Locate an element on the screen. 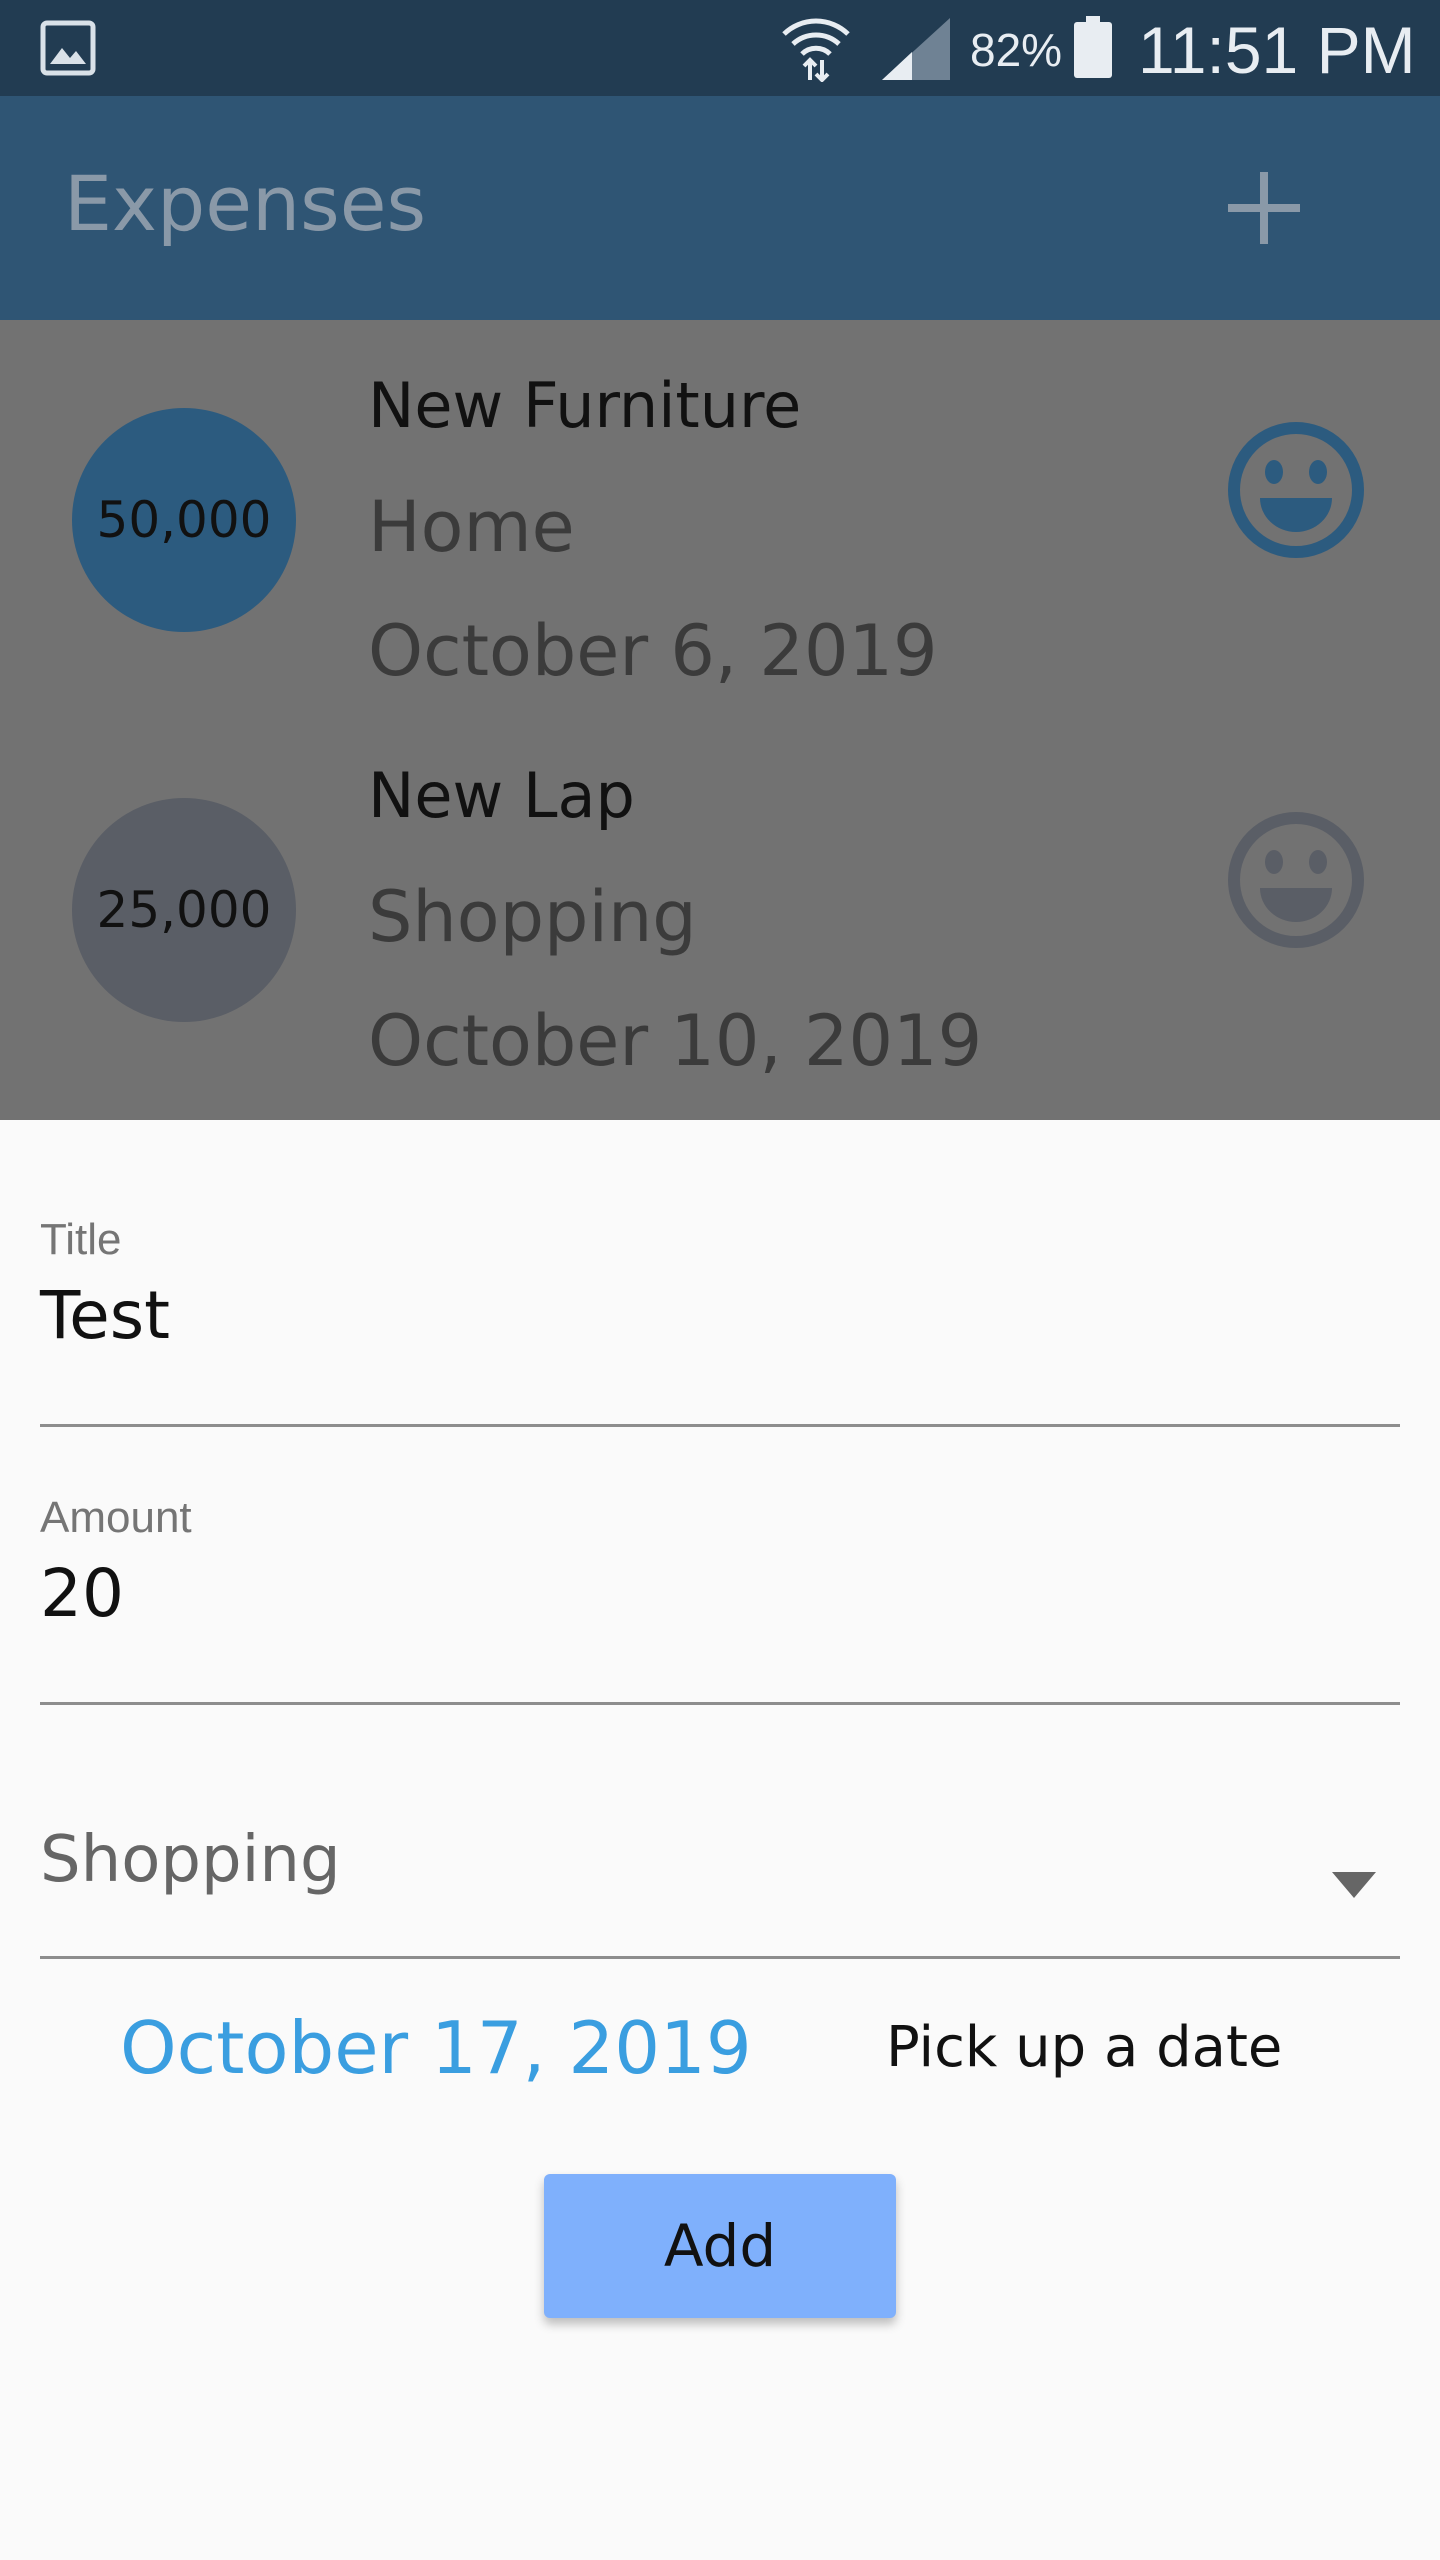 This screenshot has height=2560, width=1440. gallery-icon is located at coordinates (68, 48).